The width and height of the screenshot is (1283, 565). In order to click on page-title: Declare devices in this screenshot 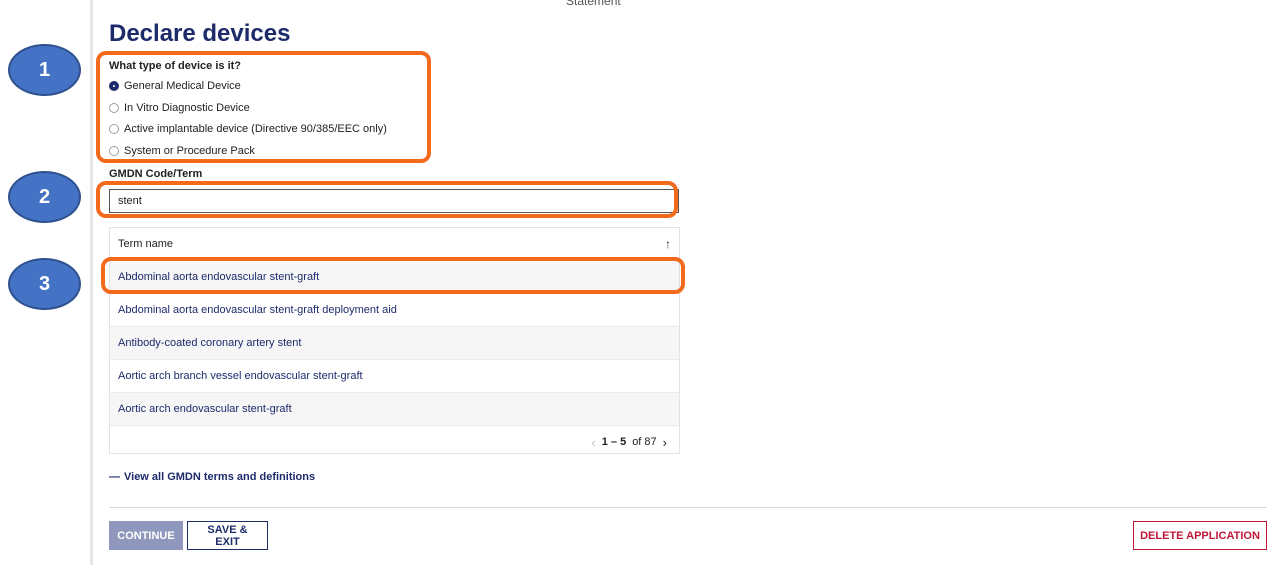, I will do `click(200, 33)`.